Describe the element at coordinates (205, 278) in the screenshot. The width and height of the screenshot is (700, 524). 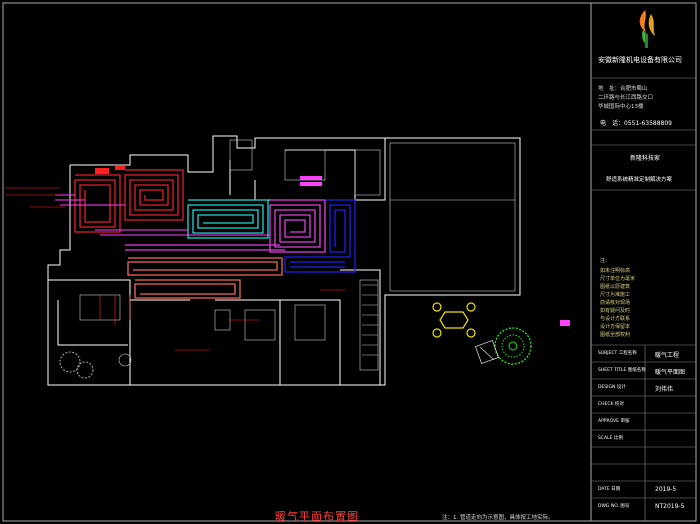
I see `heating-loop-salmon` at that location.